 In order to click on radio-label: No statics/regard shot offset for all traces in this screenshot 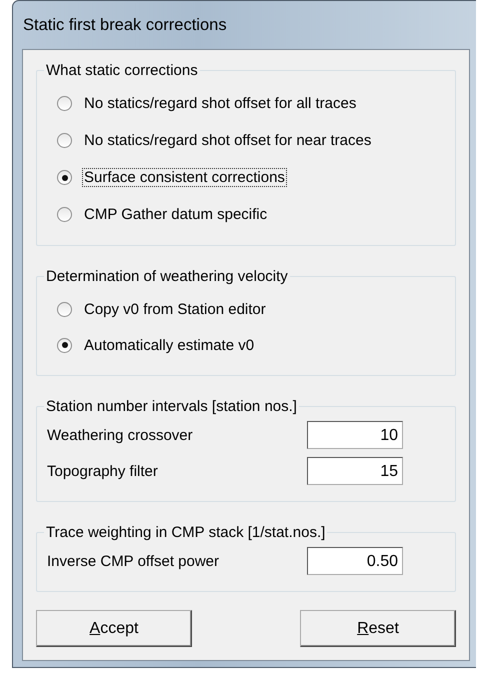, I will do `click(220, 103)`.